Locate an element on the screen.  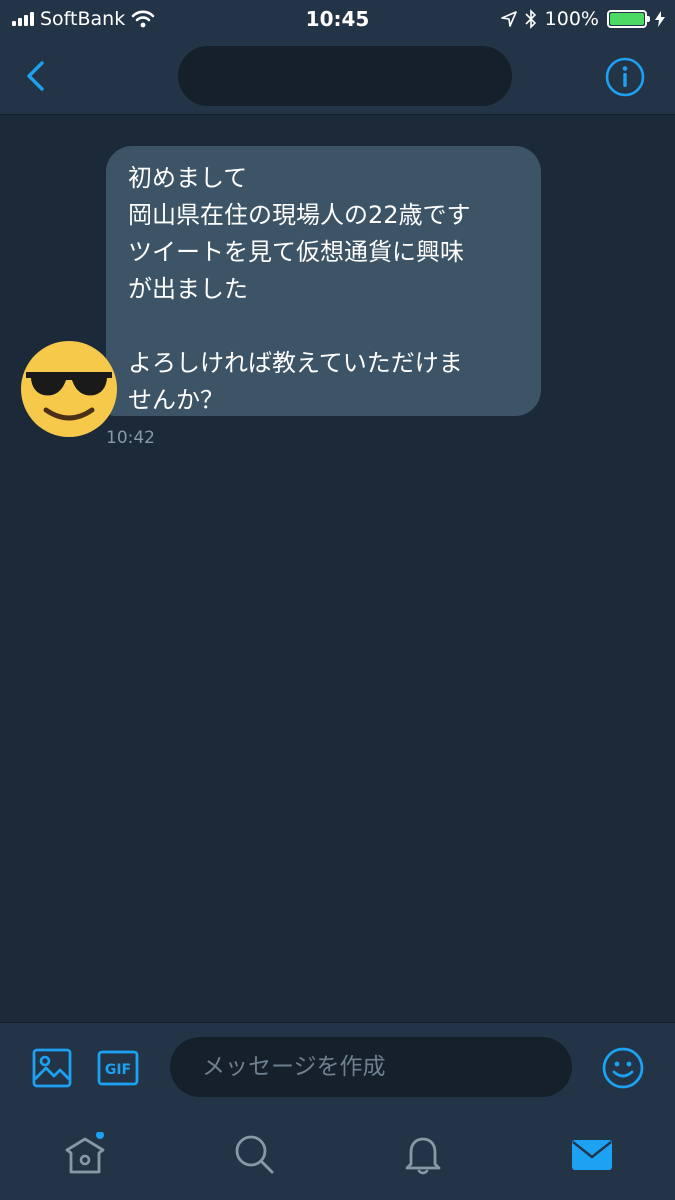
emoji-icon is located at coordinates (623, 1068).